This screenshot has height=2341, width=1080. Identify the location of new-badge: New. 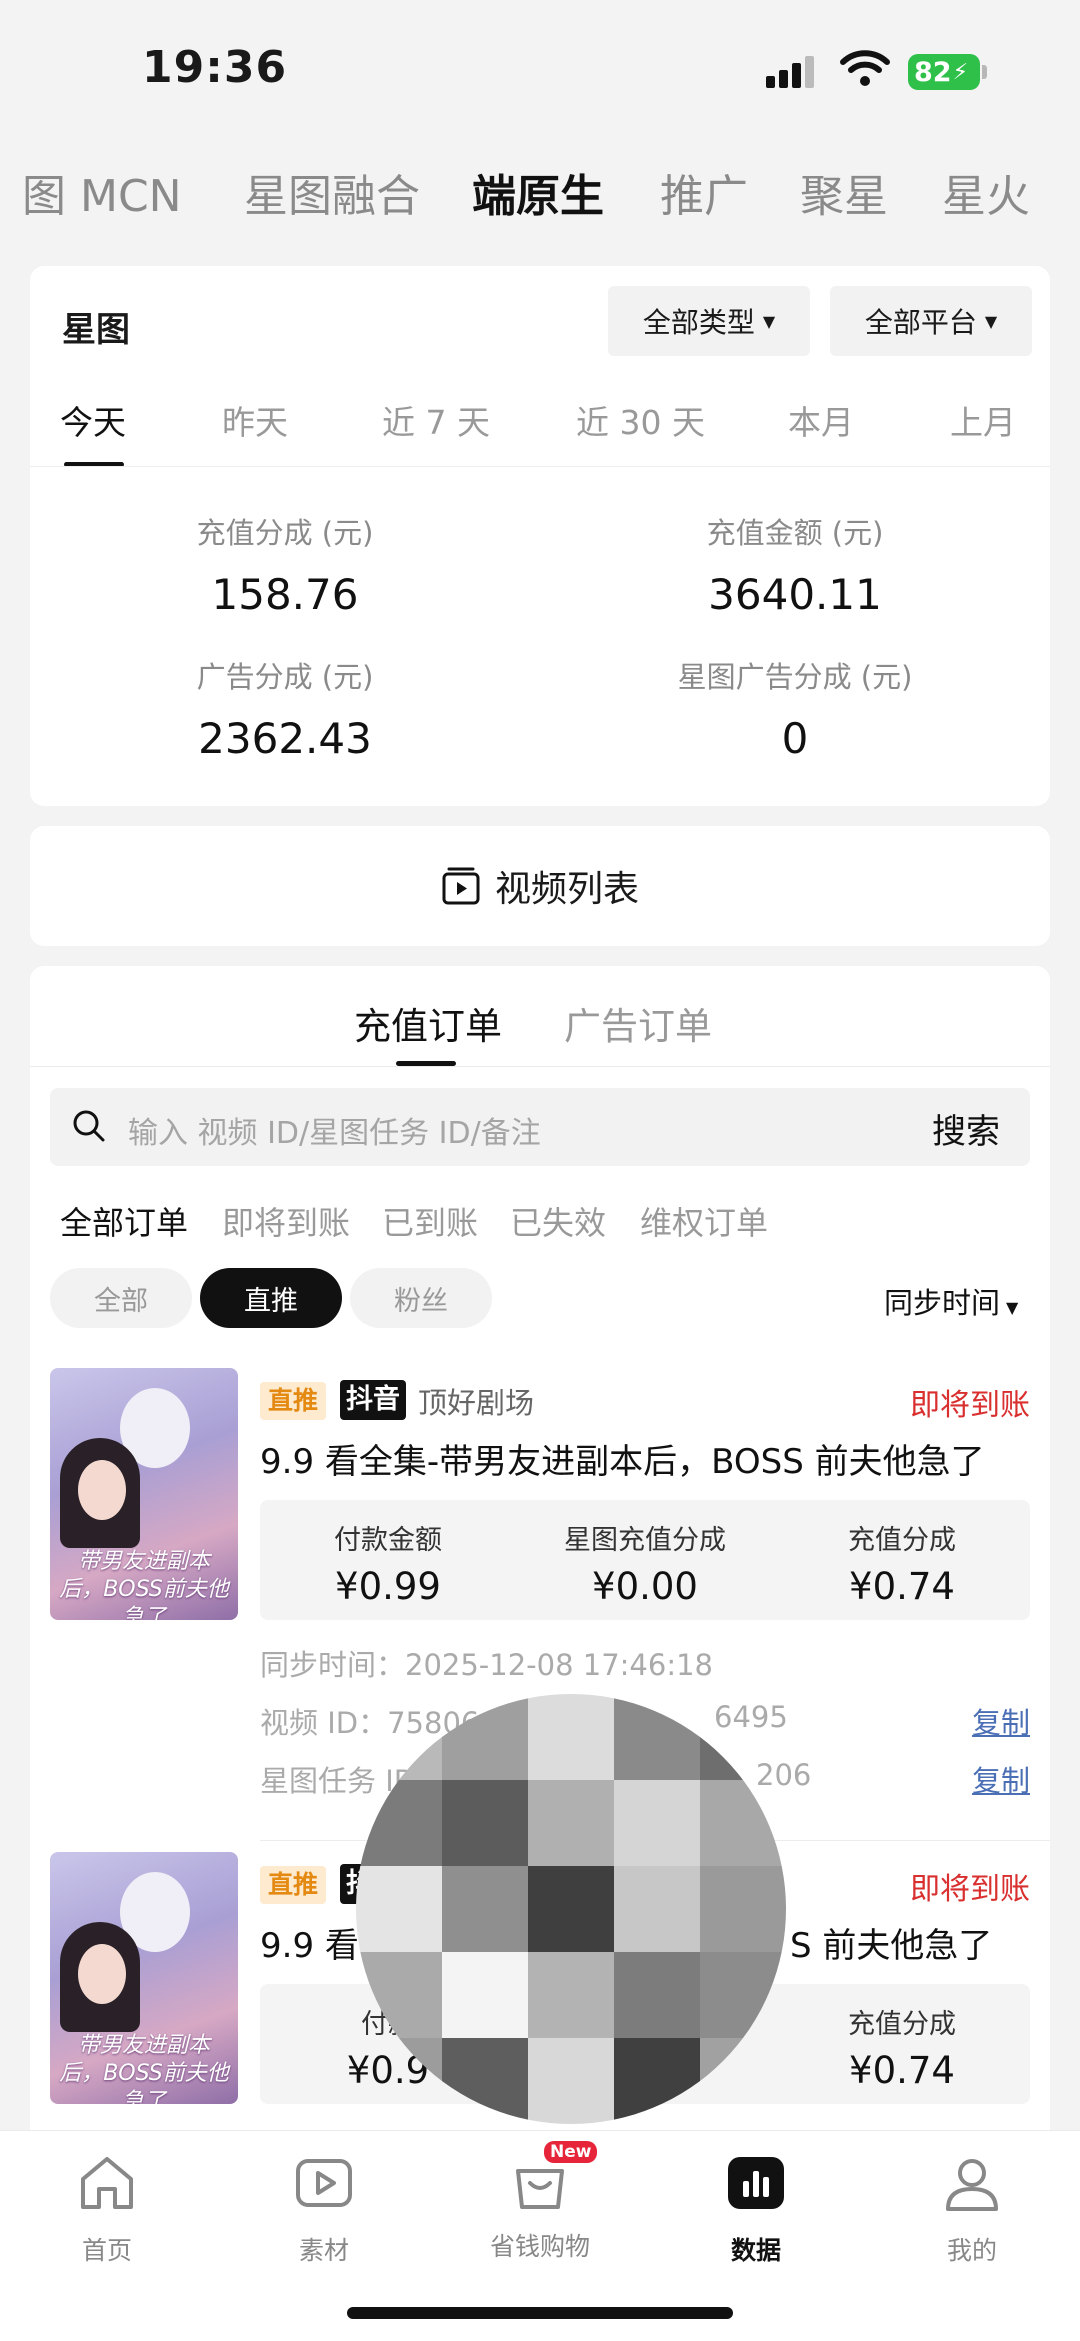
(571, 2152).